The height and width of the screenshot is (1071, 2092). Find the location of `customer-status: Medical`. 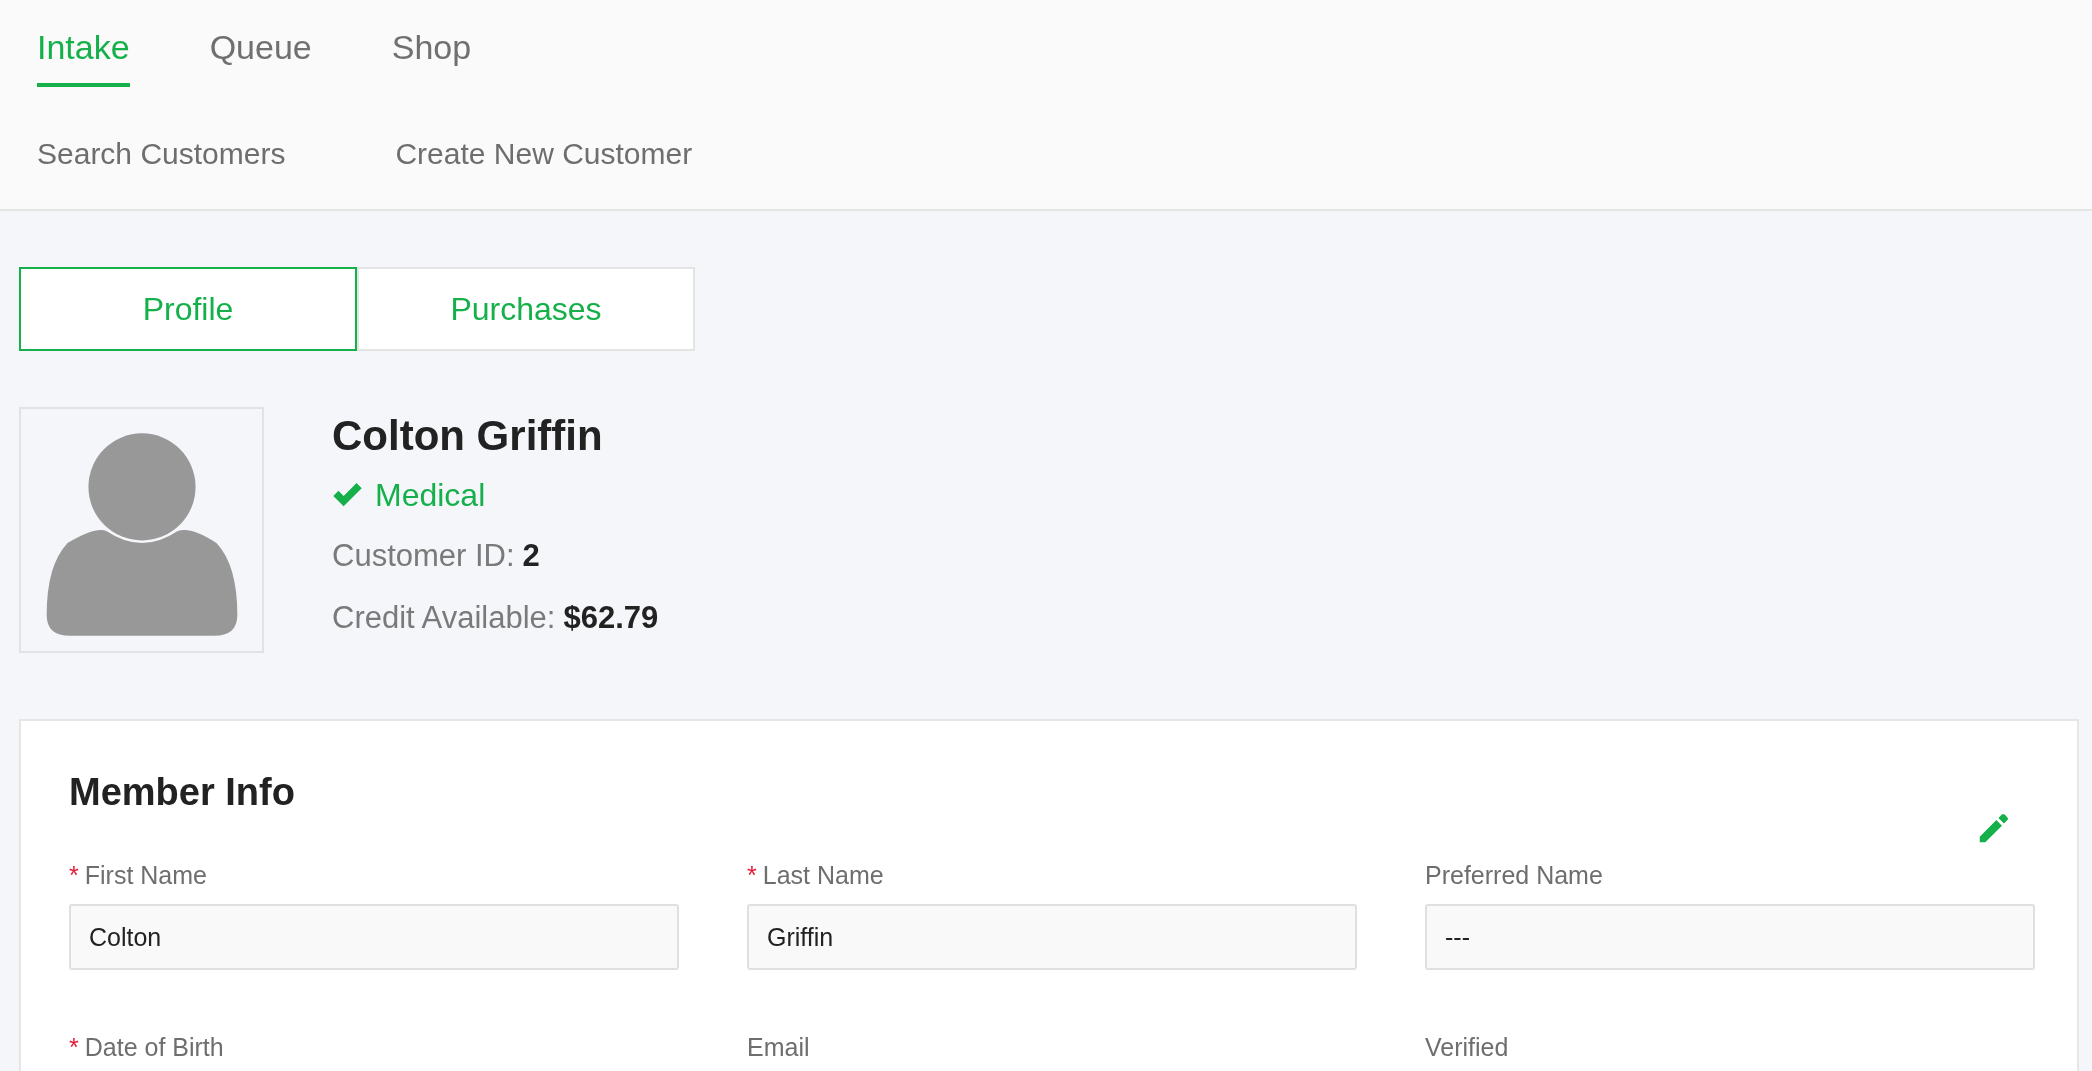

customer-status: Medical is located at coordinates (430, 495).